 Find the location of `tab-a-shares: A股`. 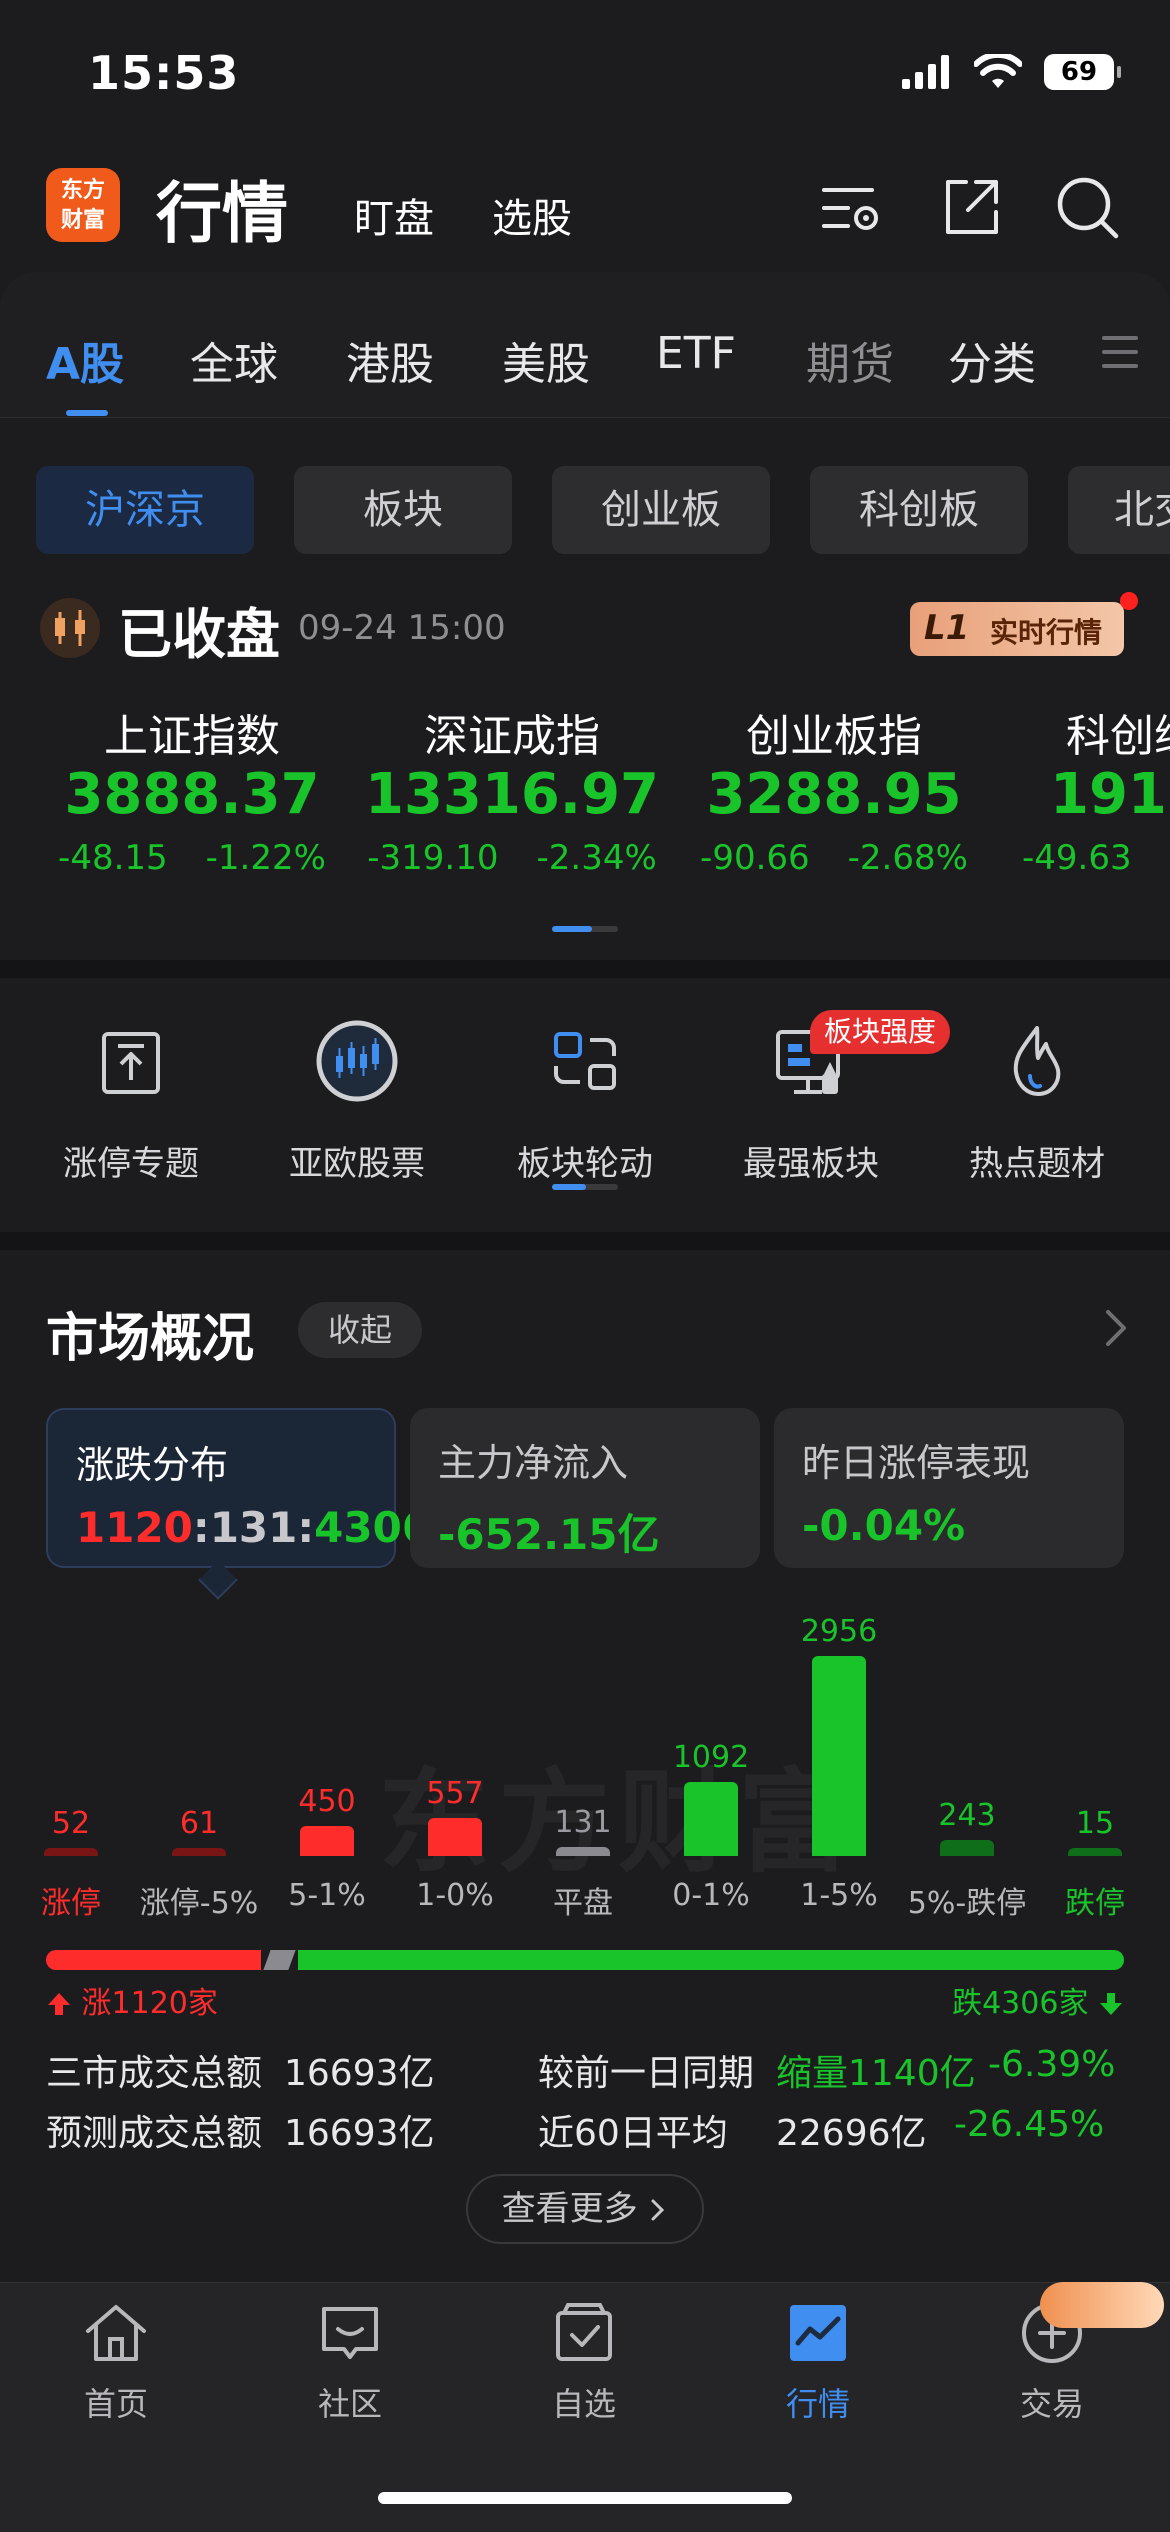

tab-a-shares: A股 is located at coordinates (85, 360).